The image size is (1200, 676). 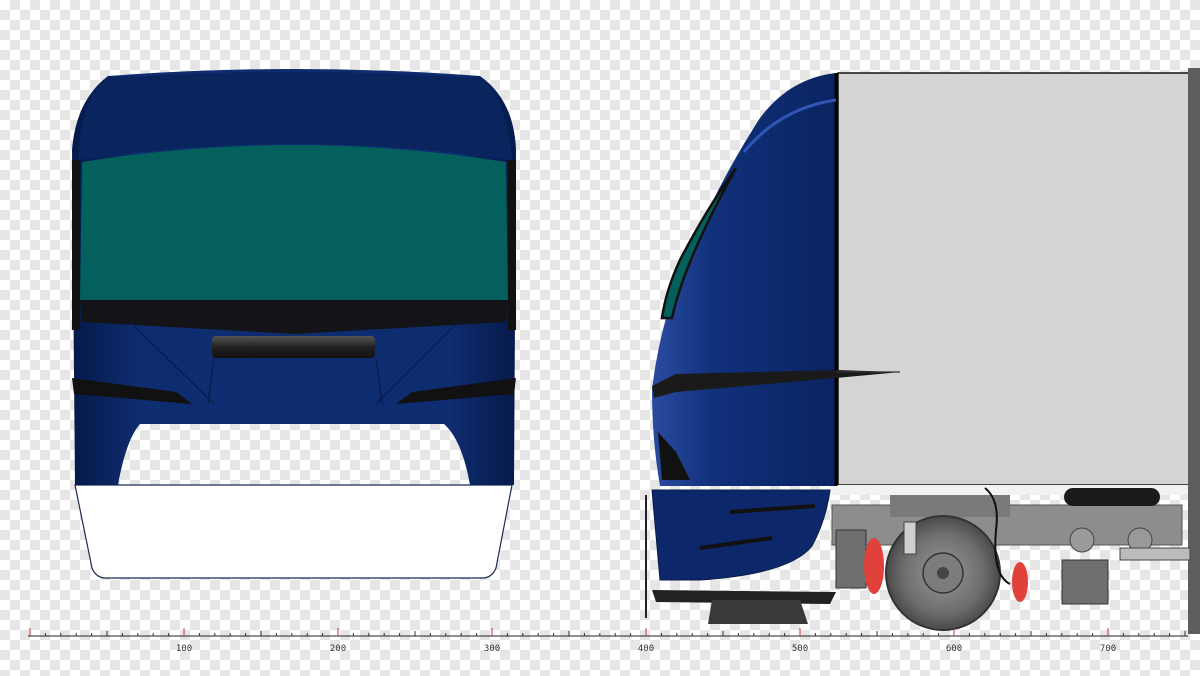 What do you see at coordinates (800, 649) in the screenshot?
I see `ruler-label-500: 500` at bounding box center [800, 649].